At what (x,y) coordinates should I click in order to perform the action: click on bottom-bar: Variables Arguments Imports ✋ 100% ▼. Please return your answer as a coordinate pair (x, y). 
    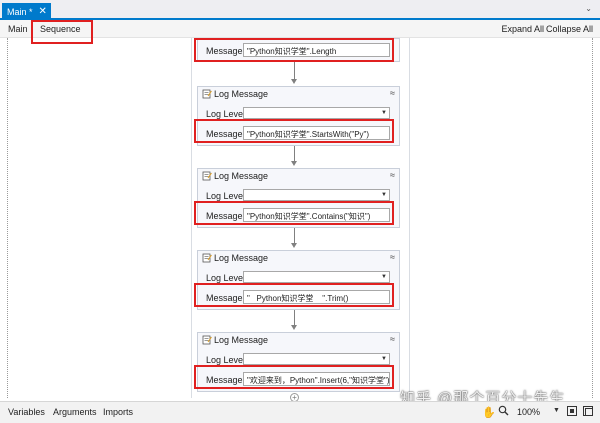
    Looking at the image, I should click on (300, 412).